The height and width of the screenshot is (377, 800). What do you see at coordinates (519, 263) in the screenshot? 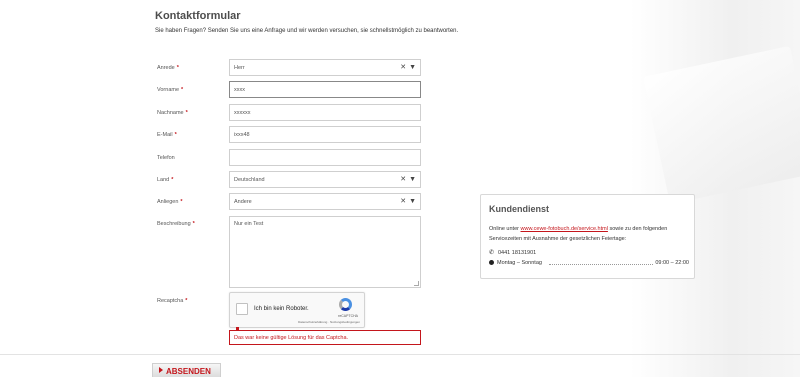
I see `service-days: Montag – Sonntag` at bounding box center [519, 263].